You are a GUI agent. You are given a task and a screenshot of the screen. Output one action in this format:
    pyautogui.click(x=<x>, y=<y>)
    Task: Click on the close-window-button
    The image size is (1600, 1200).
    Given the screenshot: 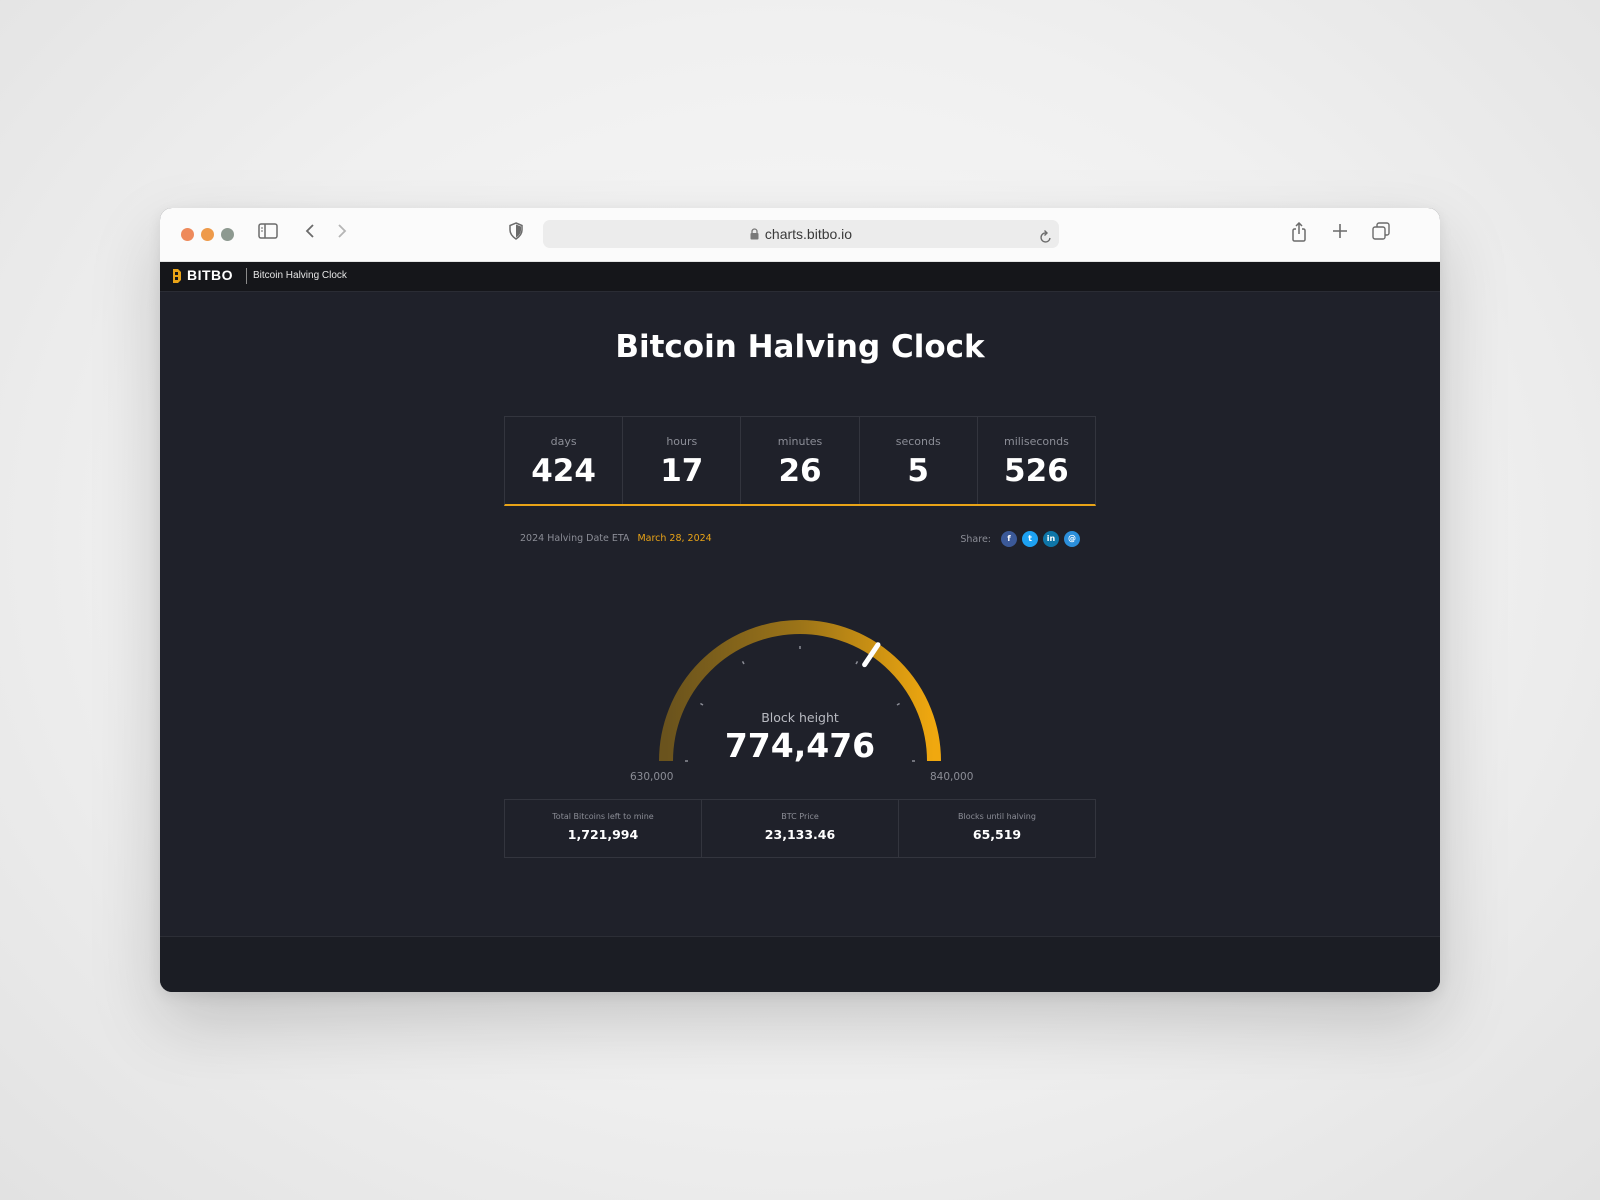 What is the action you would take?
    pyautogui.click(x=187, y=234)
    